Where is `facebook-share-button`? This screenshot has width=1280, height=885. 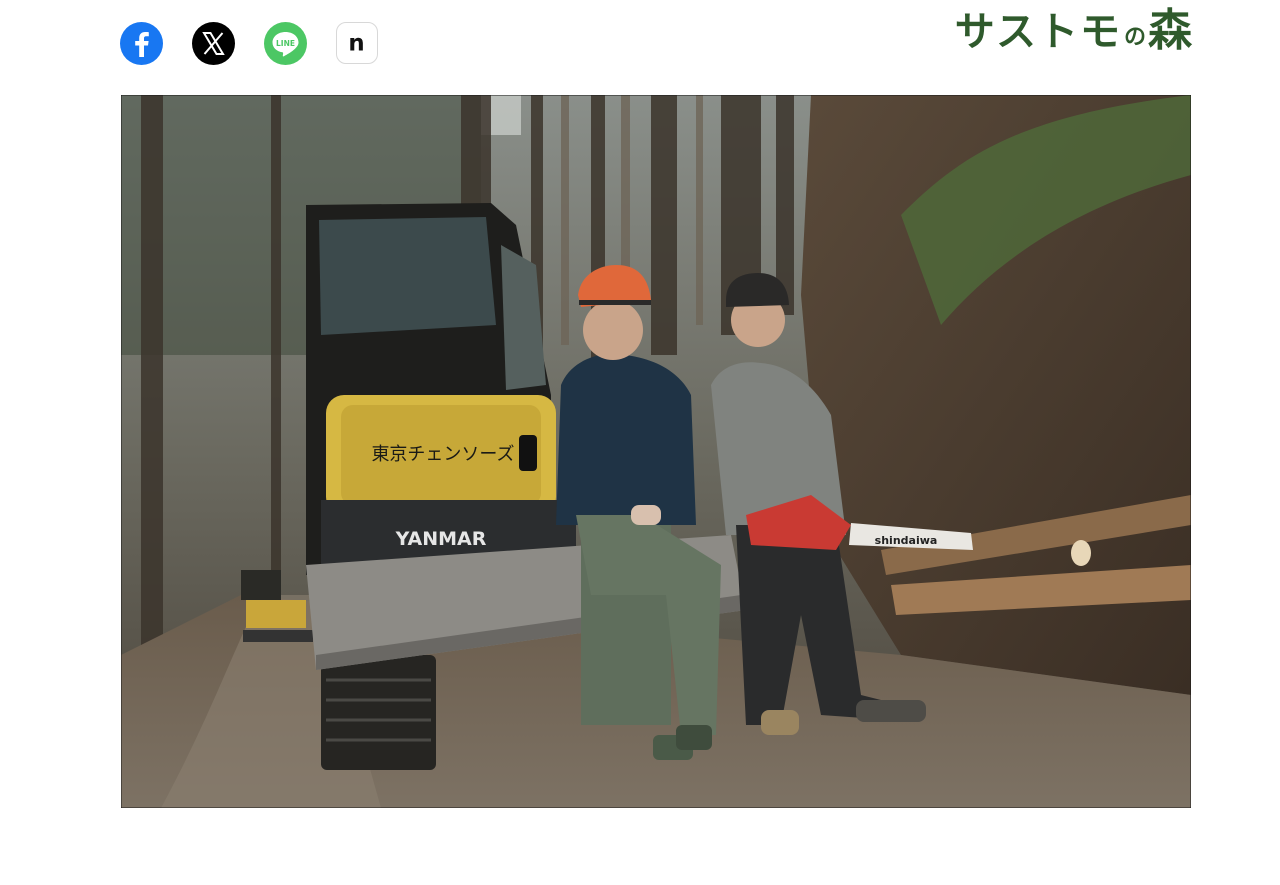
facebook-share-button is located at coordinates (141, 43).